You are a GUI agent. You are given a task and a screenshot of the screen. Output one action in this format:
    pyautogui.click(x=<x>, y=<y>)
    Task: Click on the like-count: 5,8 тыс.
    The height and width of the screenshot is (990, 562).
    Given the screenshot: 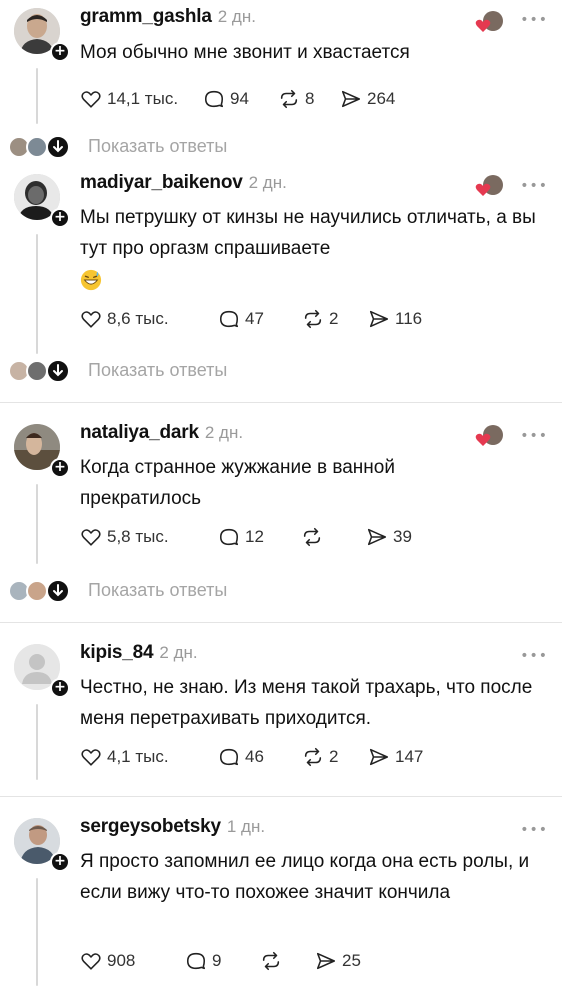 What is the action you would take?
    pyautogui.click(x=138, y=536)
    